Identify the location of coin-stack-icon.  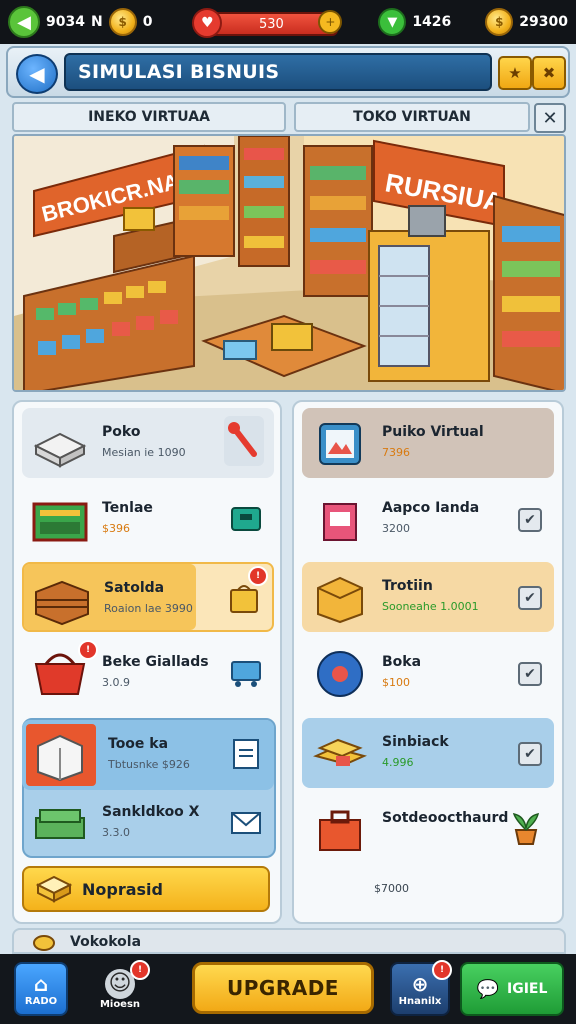
(44, 943).